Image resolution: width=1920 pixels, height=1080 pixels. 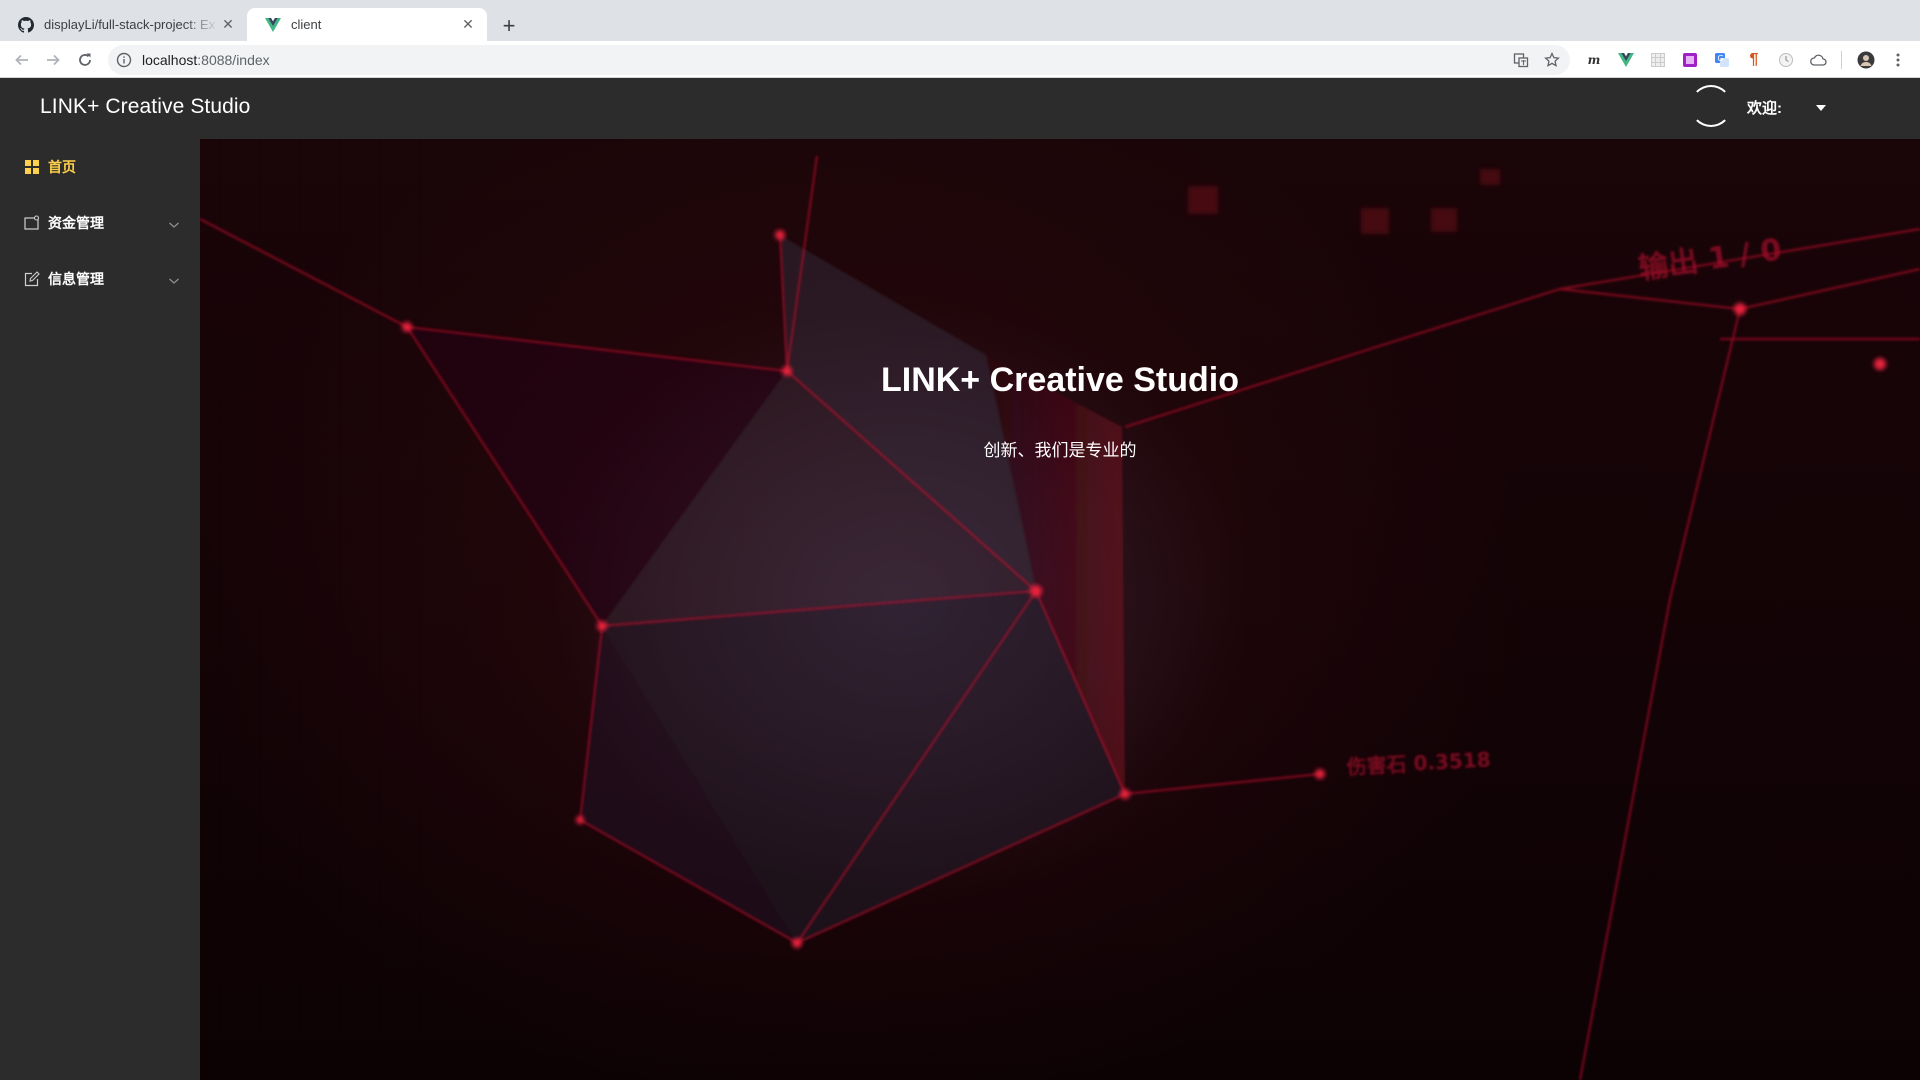 I want to click on app-header: LINK+ Creative Studio 欢迎:, so click(x=960, y=108).